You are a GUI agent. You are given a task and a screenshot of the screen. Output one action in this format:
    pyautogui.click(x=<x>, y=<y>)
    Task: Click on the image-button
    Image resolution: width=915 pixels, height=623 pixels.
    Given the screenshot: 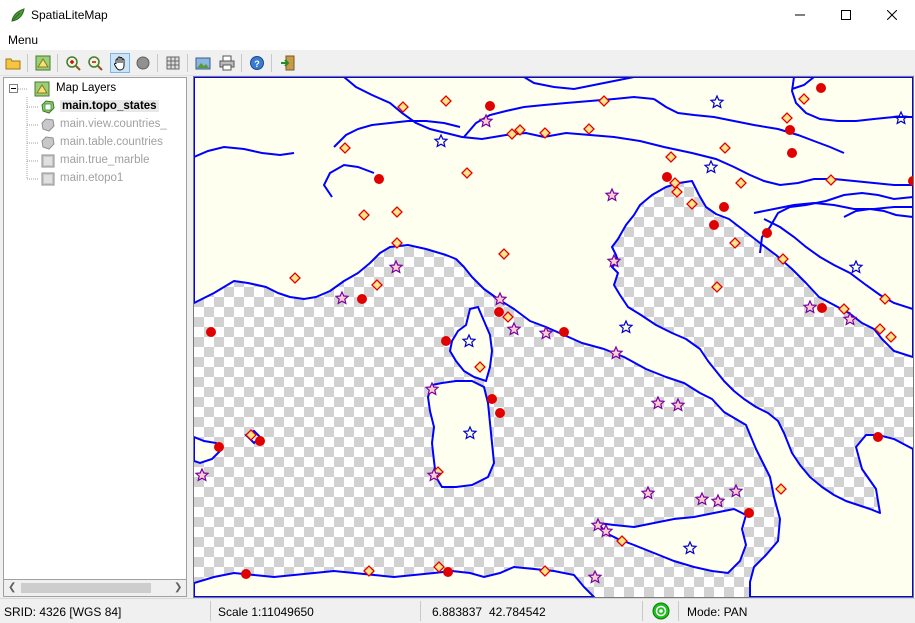 What is the action you would take?
    pyautogui.click(x=203, y=63)
    